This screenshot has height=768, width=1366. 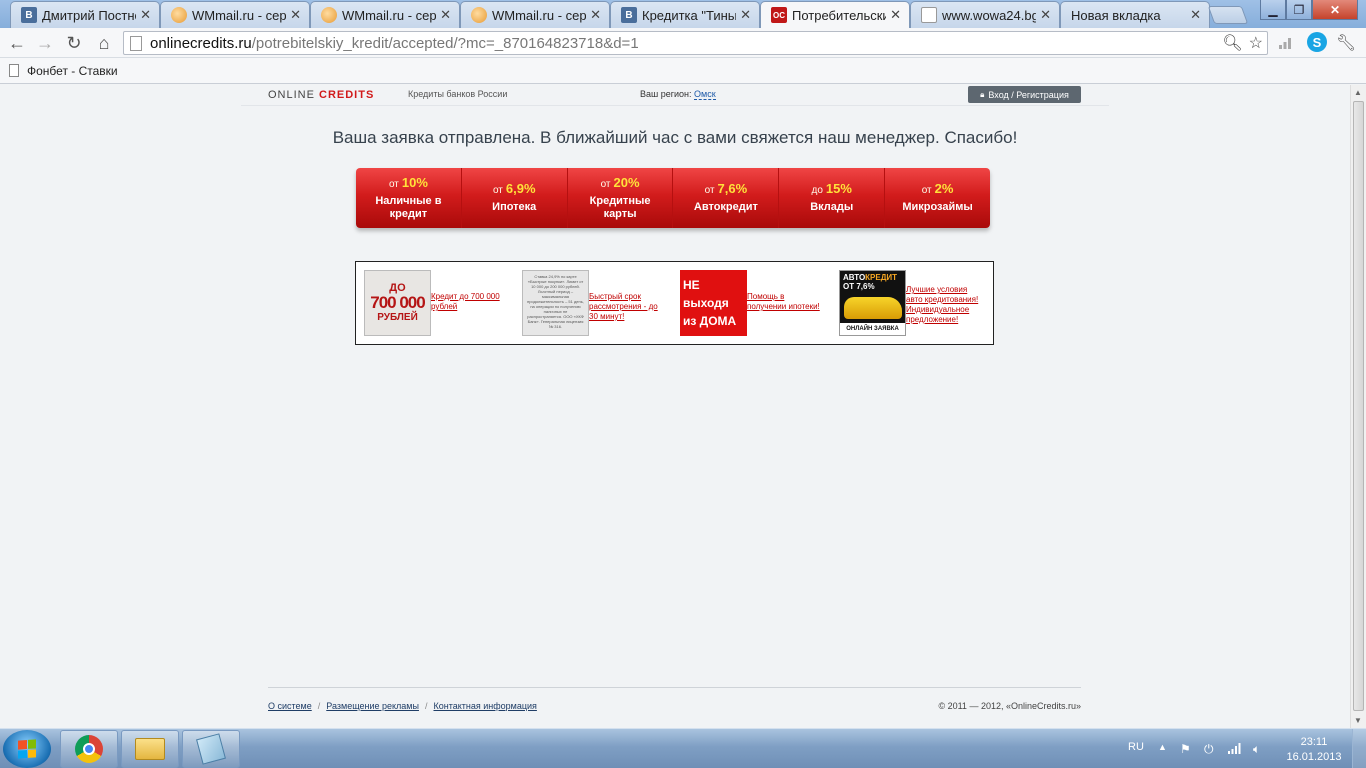 I want to click on rate-value: 20%, so click(x=626, y=182).